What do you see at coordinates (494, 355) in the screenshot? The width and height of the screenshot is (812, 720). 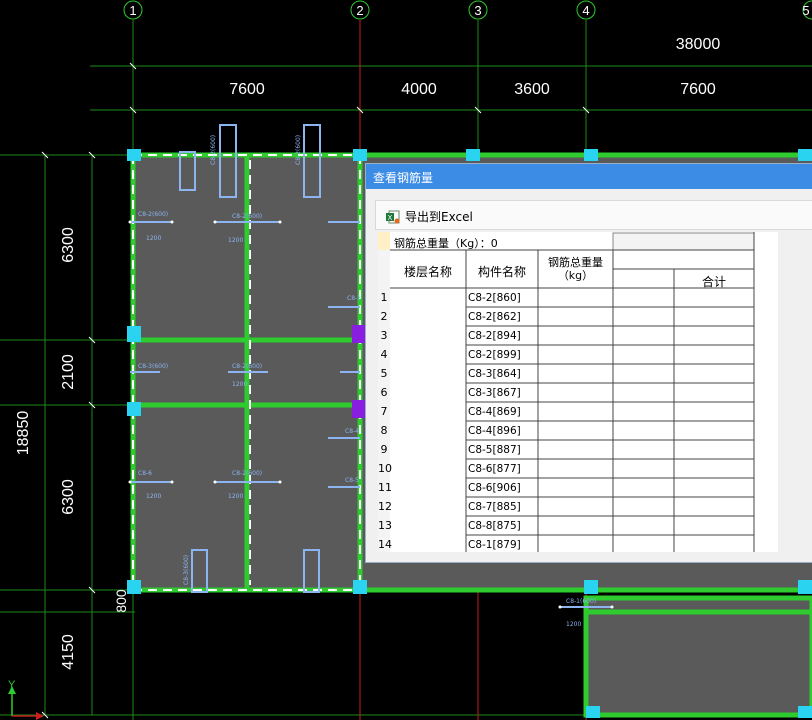 I see `component-name-cell: C8-2[899]` at bounding box center [494, 355].